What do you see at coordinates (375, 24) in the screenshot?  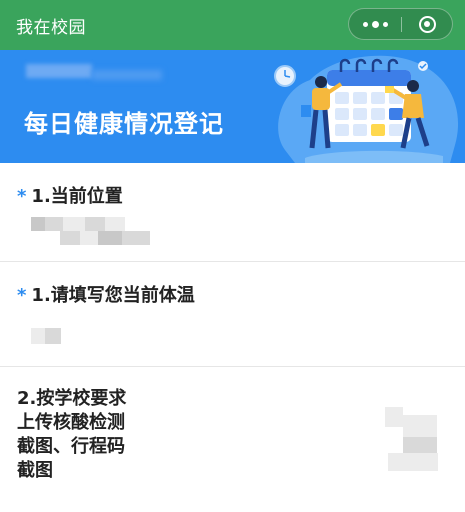 I see `more-dots-icon` at bounding box center [375, 24].